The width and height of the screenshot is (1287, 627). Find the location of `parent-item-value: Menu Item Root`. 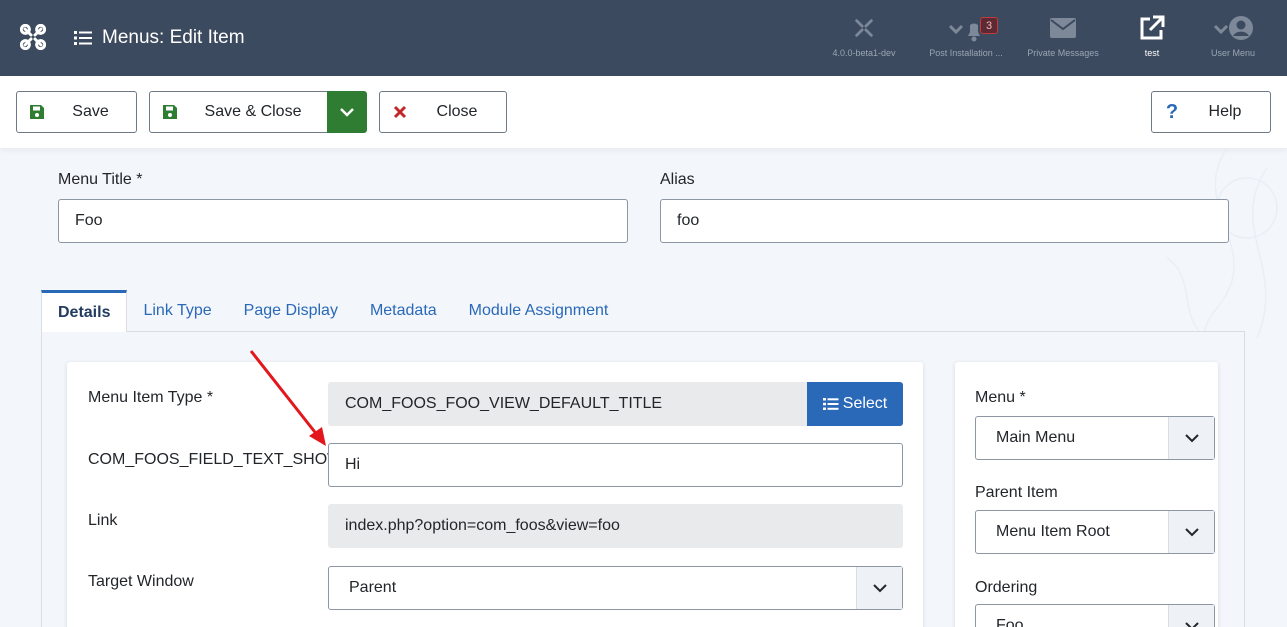

parent-item-value: Menu Item Root is located at coordinates (1053, 531).